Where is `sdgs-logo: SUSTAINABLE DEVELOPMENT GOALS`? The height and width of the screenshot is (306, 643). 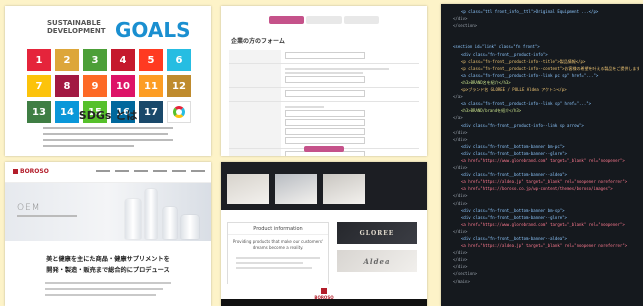 sdgs-logo: SUSTAINABLE DEVELOPMENT GOALS is located at coordinates (119, 30).